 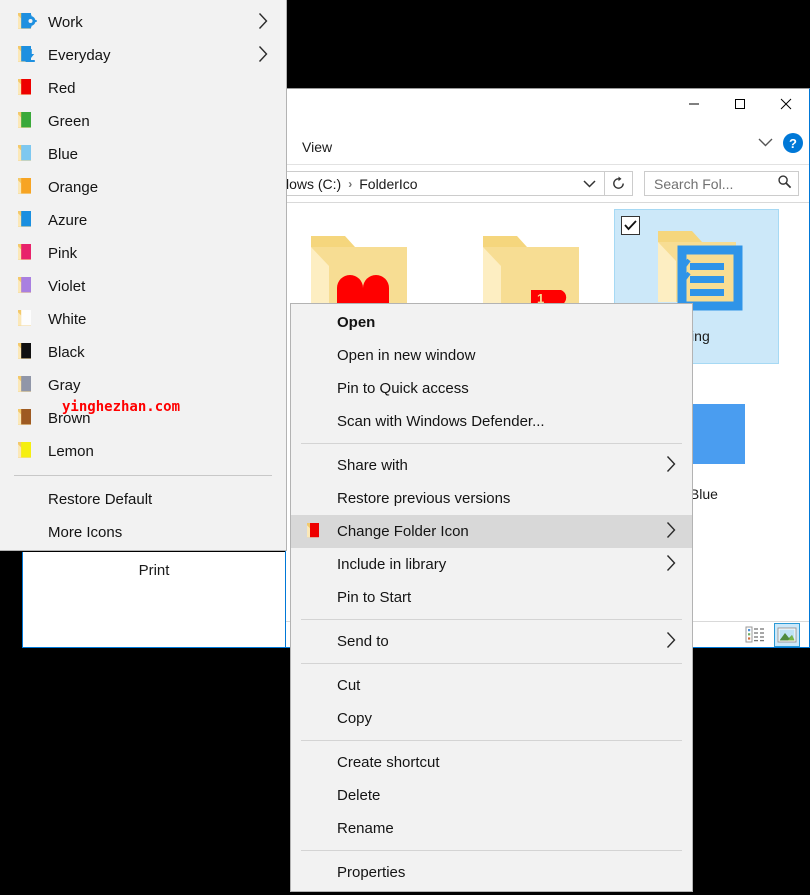 I want to click on print-label: Print, so click(x=154, y=570).